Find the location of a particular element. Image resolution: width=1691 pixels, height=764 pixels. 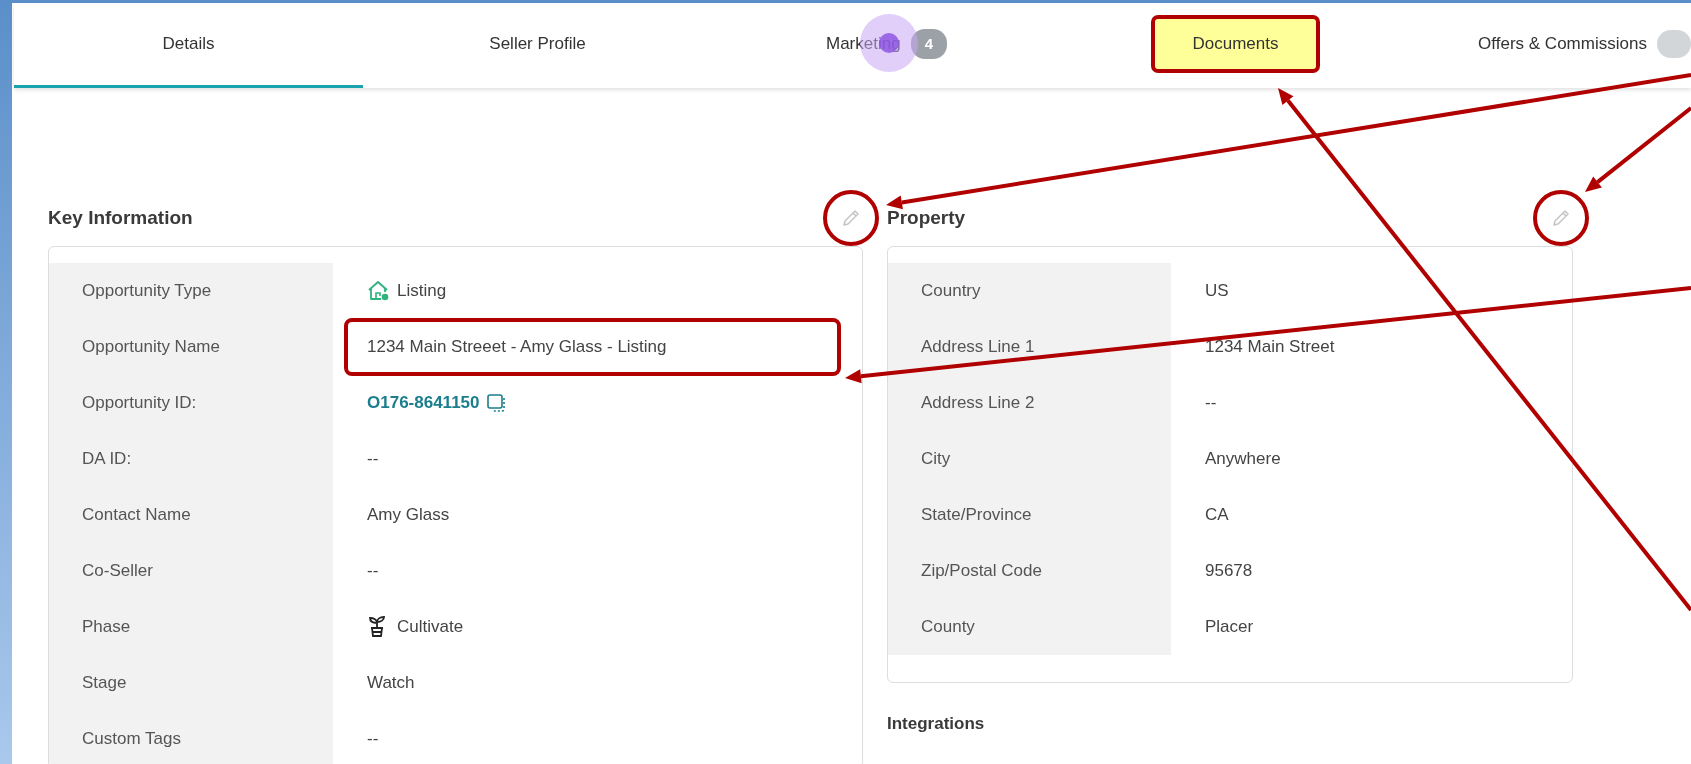

id-link: O176-8641150 is located at coordinates (423, 403).